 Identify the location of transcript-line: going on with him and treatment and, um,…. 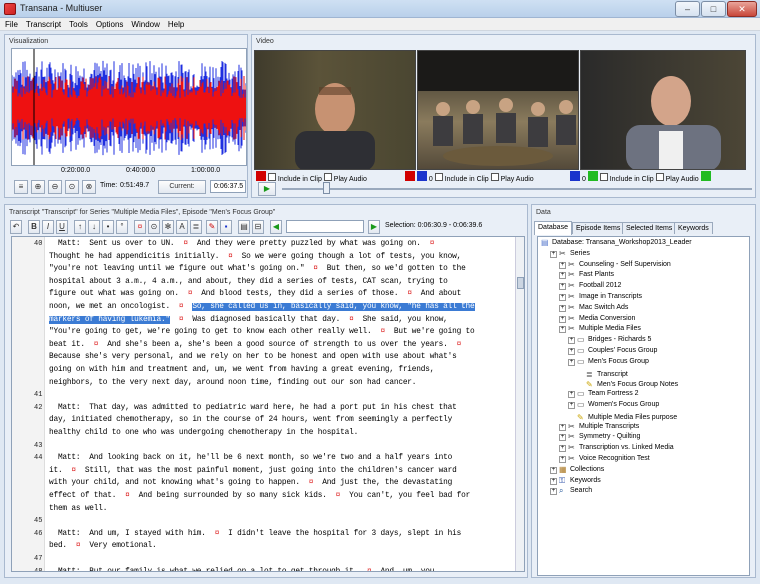
(241, 370).